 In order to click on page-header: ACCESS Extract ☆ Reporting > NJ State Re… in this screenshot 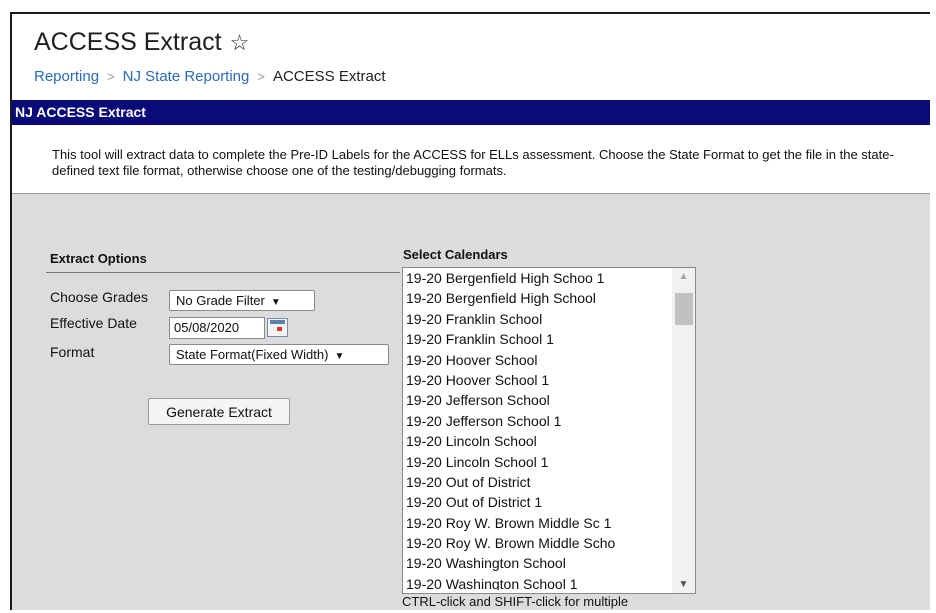, I will do `click(471, 56)`.